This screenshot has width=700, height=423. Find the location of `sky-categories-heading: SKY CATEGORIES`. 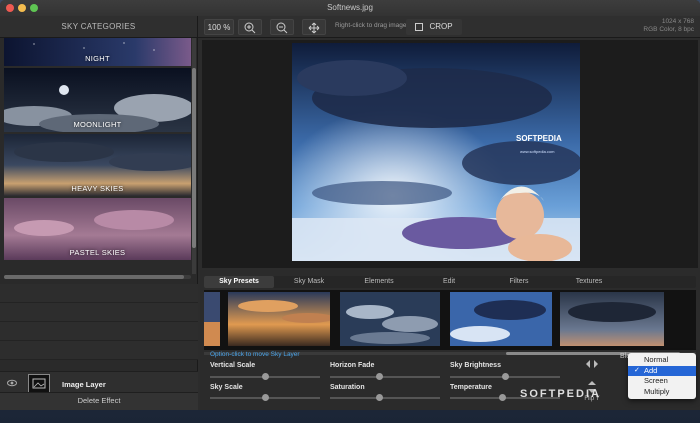

sky-categories-heading: SKY CATEGORIES is located at coordinates (98, 27).